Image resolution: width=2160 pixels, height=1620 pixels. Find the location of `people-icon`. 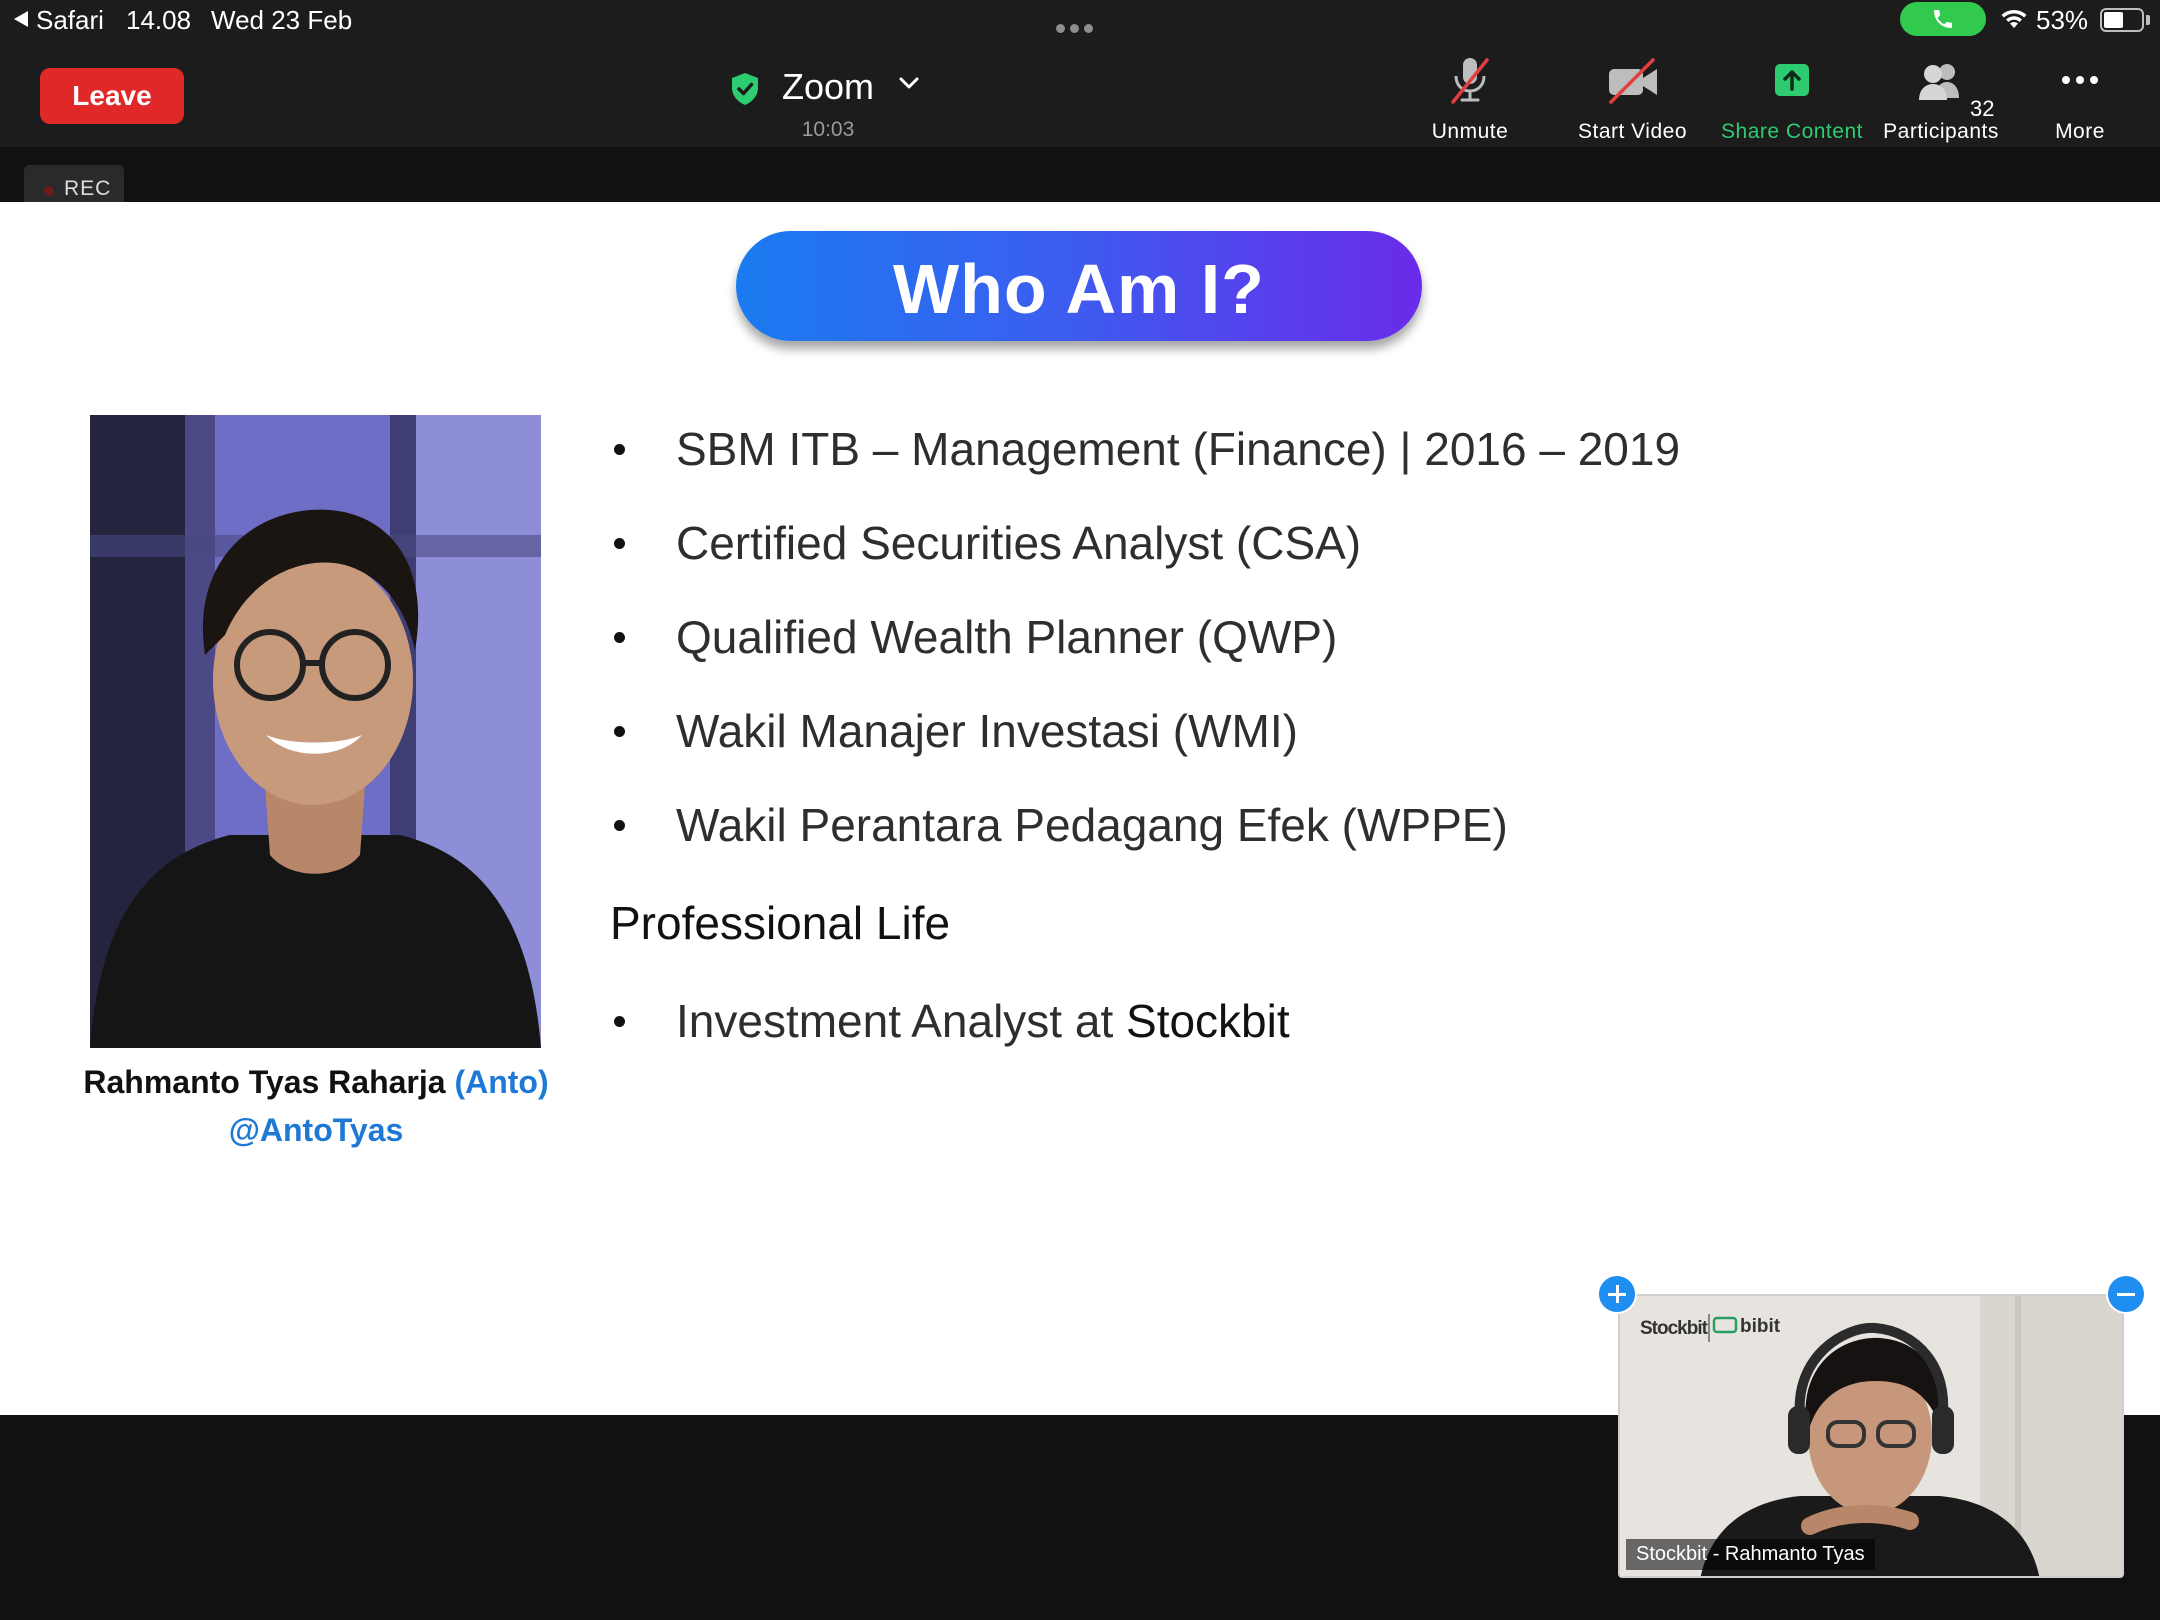

people-icon is located at coordinates (1939, 82).